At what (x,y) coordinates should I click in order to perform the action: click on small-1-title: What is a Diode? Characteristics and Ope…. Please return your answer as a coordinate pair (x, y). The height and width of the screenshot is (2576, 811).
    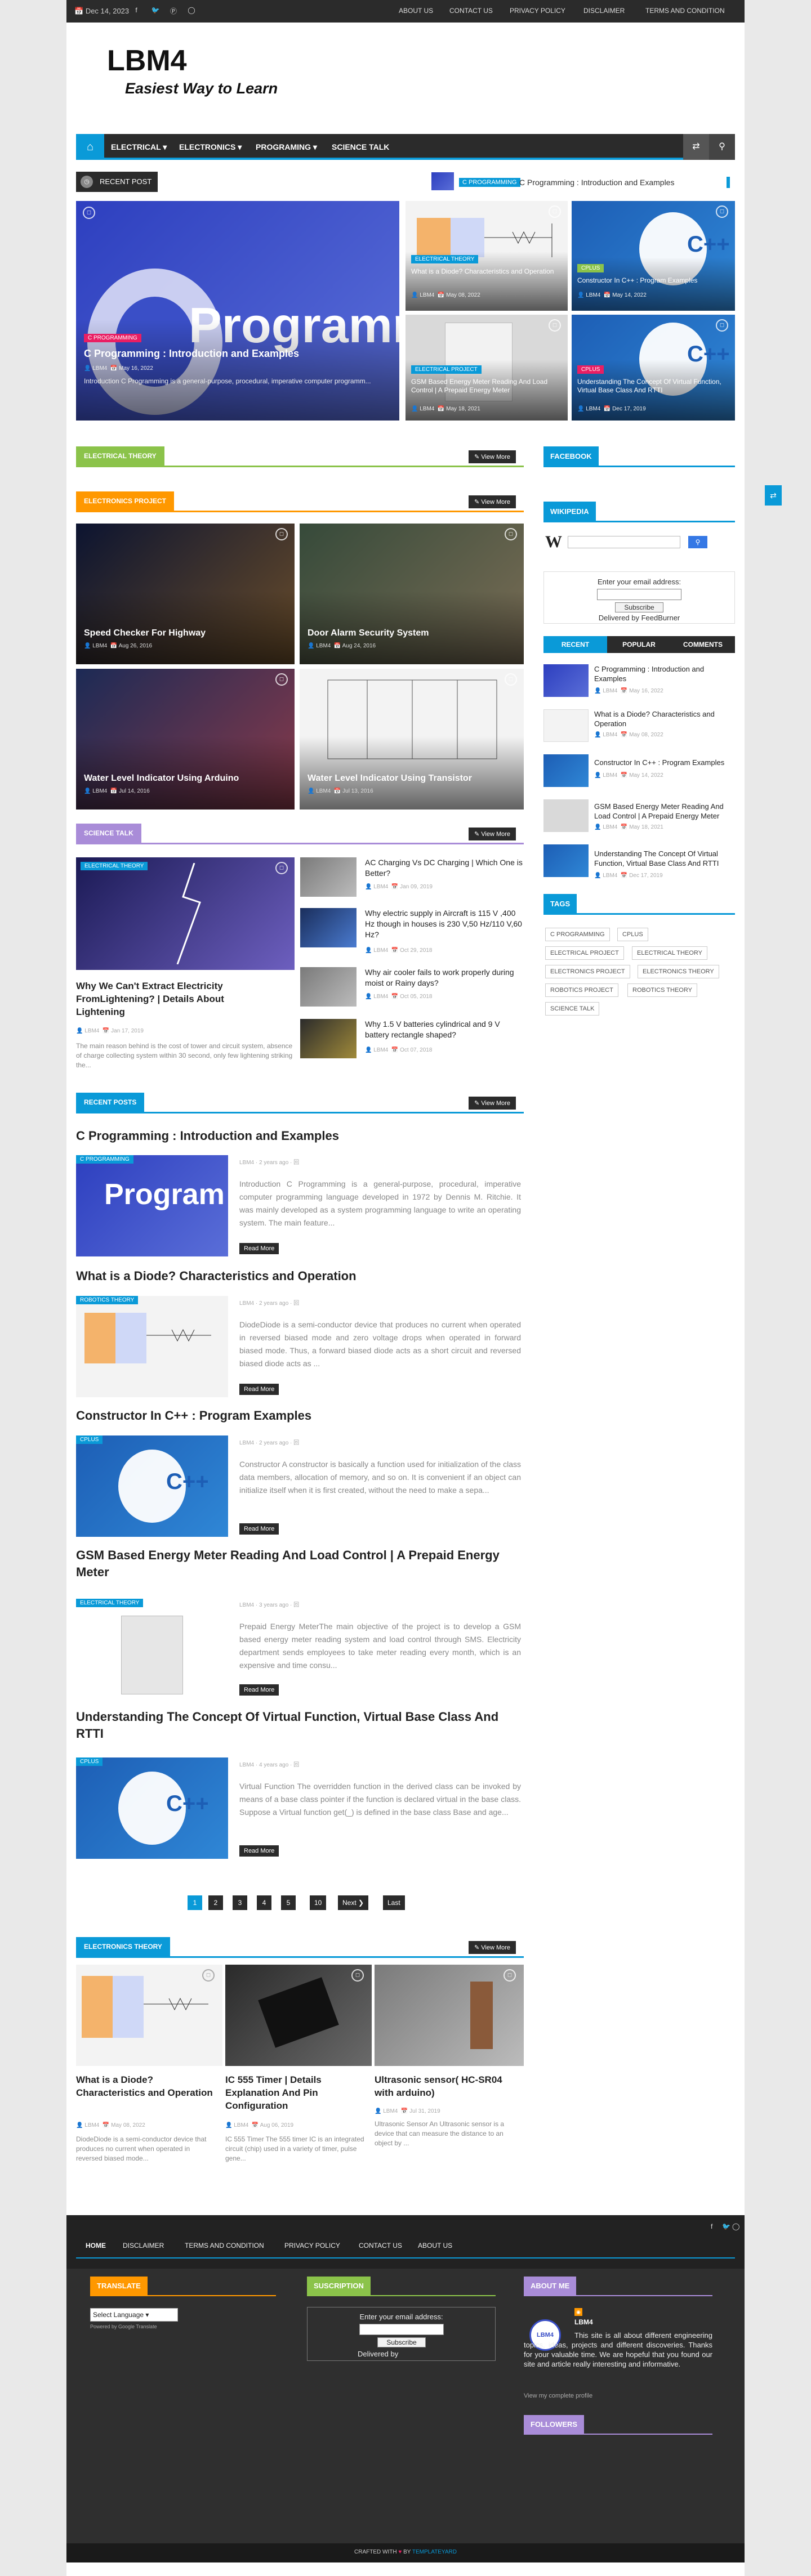
    Looking at the image, I should click on (484, 271).